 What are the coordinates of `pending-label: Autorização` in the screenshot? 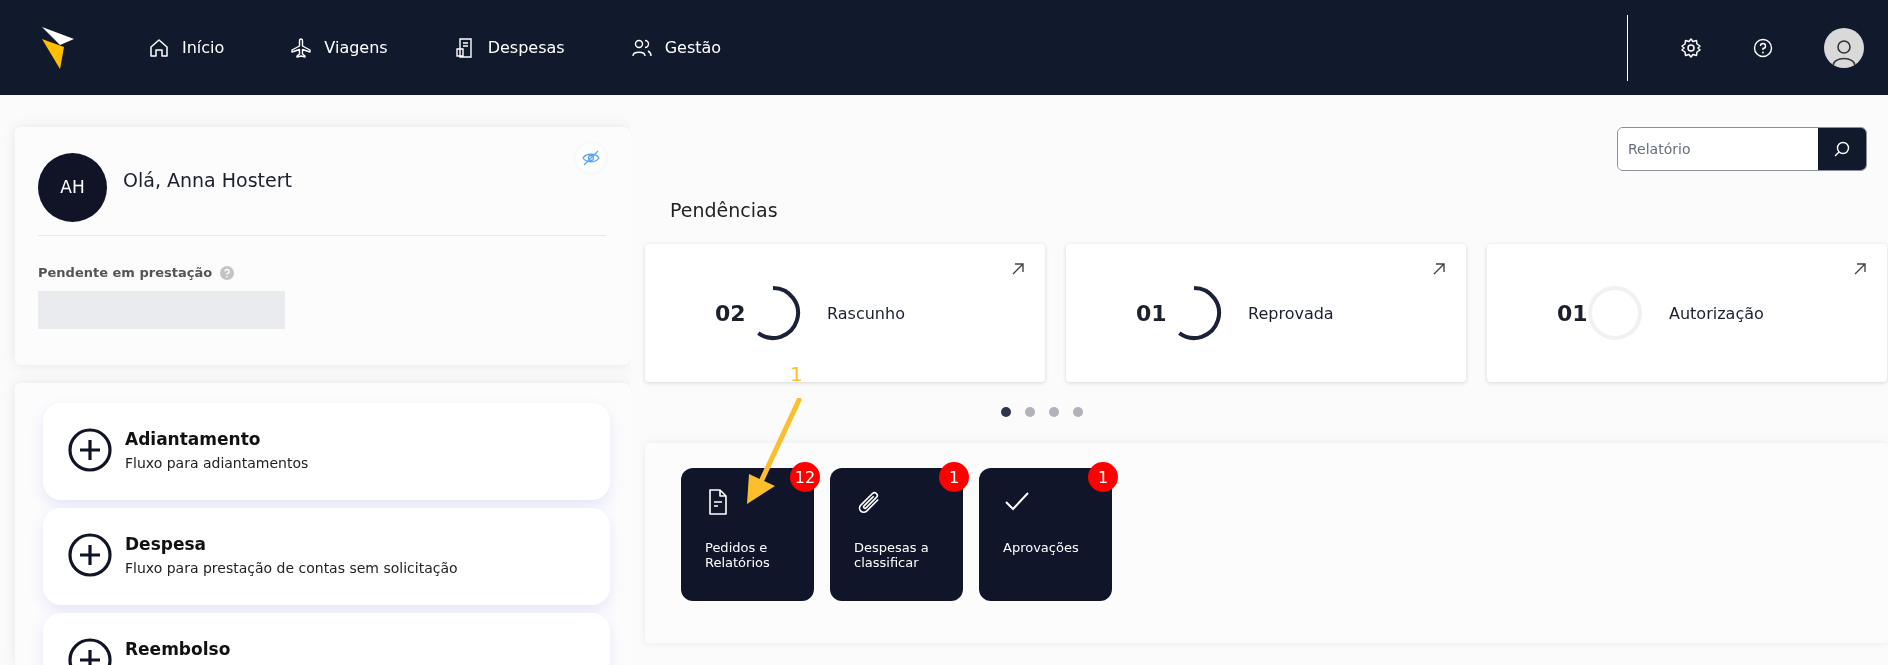 It's located at (1716, 313).